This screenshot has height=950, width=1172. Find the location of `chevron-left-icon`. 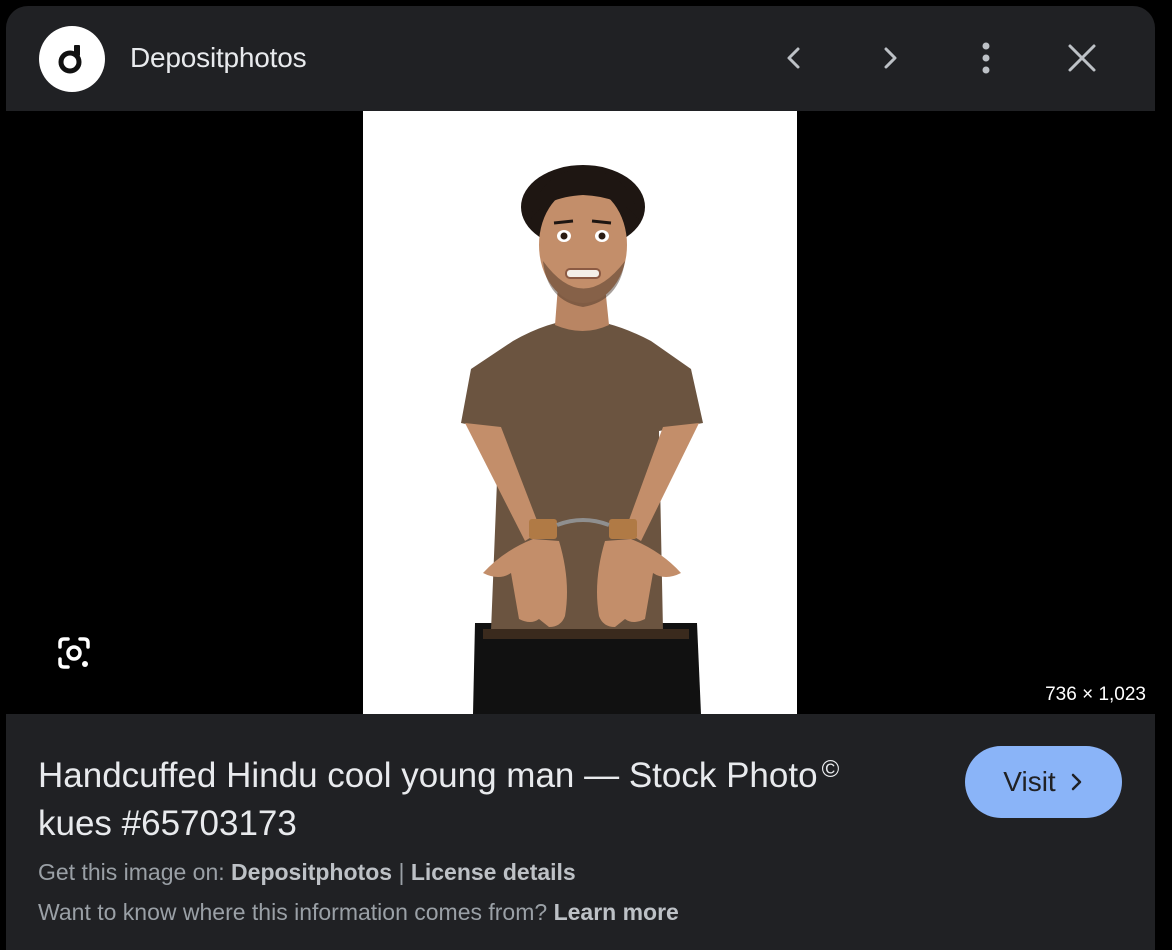

chevron-left-icon is located at coordinates (793, 58).